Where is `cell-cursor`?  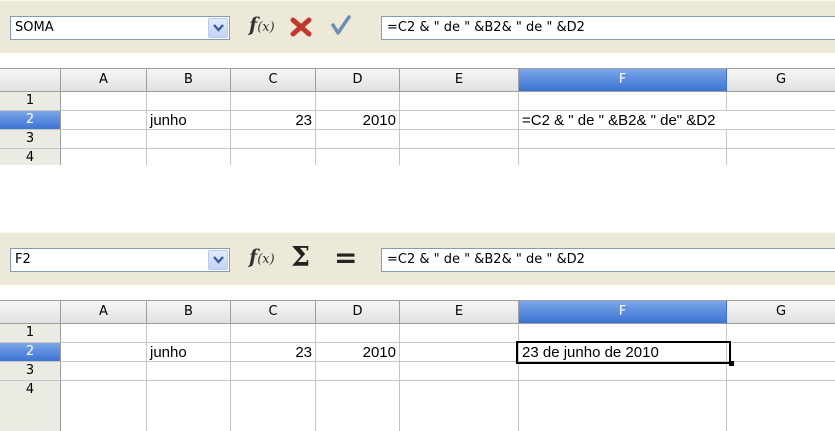
cell-cursor is located at coordinates (623, 352).